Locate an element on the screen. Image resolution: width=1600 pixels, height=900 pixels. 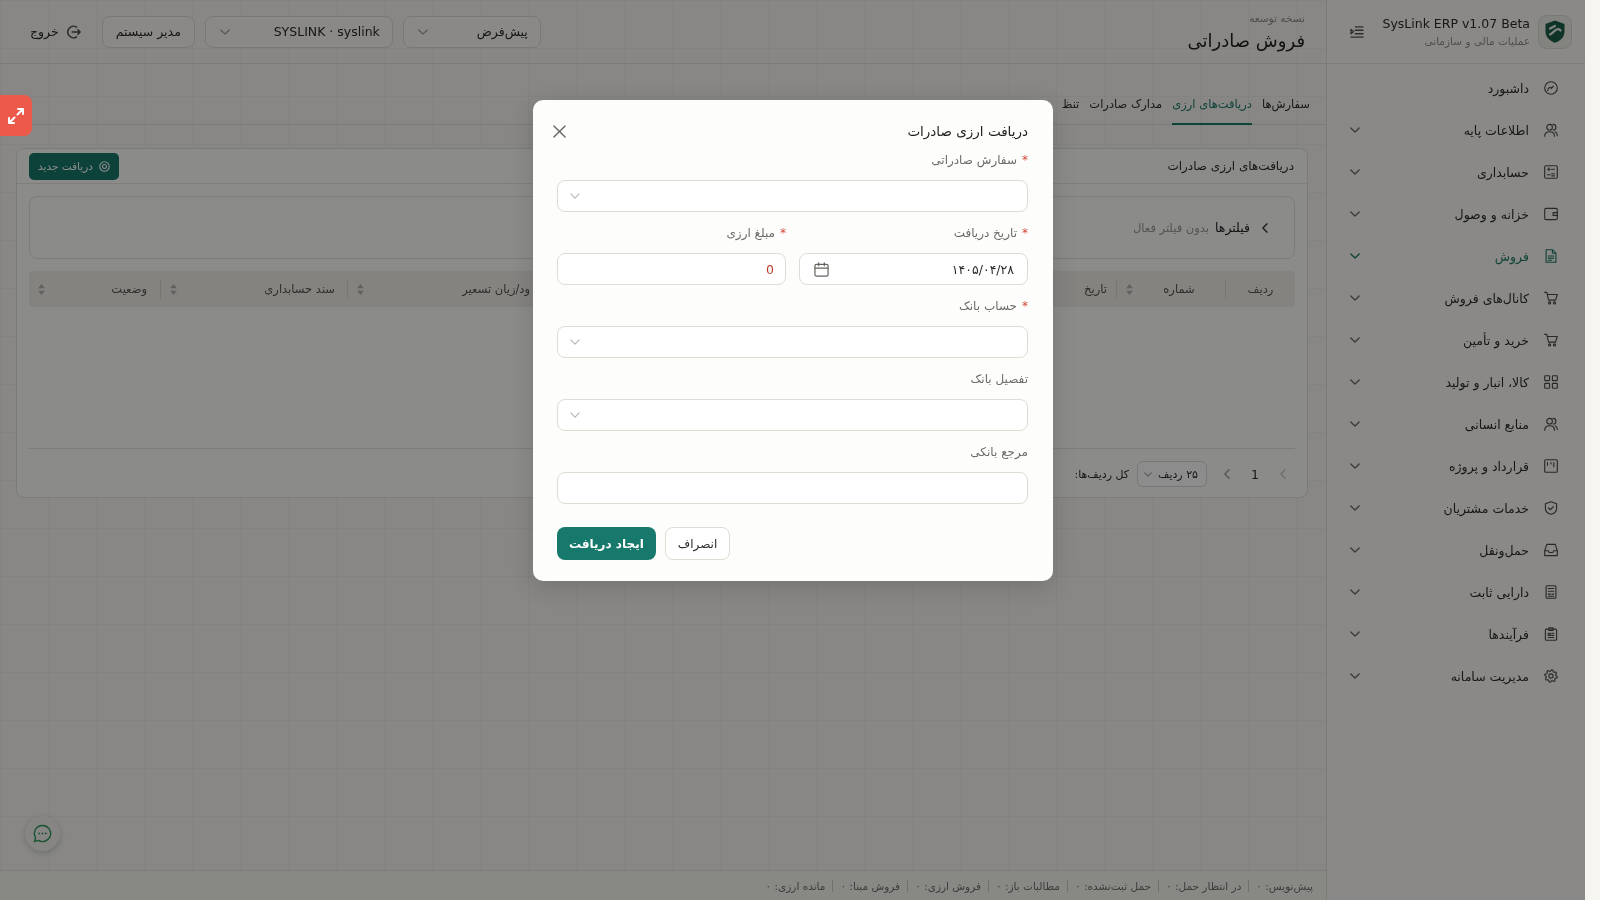
field-label: * سفارش صادراتی is located at coordinates (979, 161).